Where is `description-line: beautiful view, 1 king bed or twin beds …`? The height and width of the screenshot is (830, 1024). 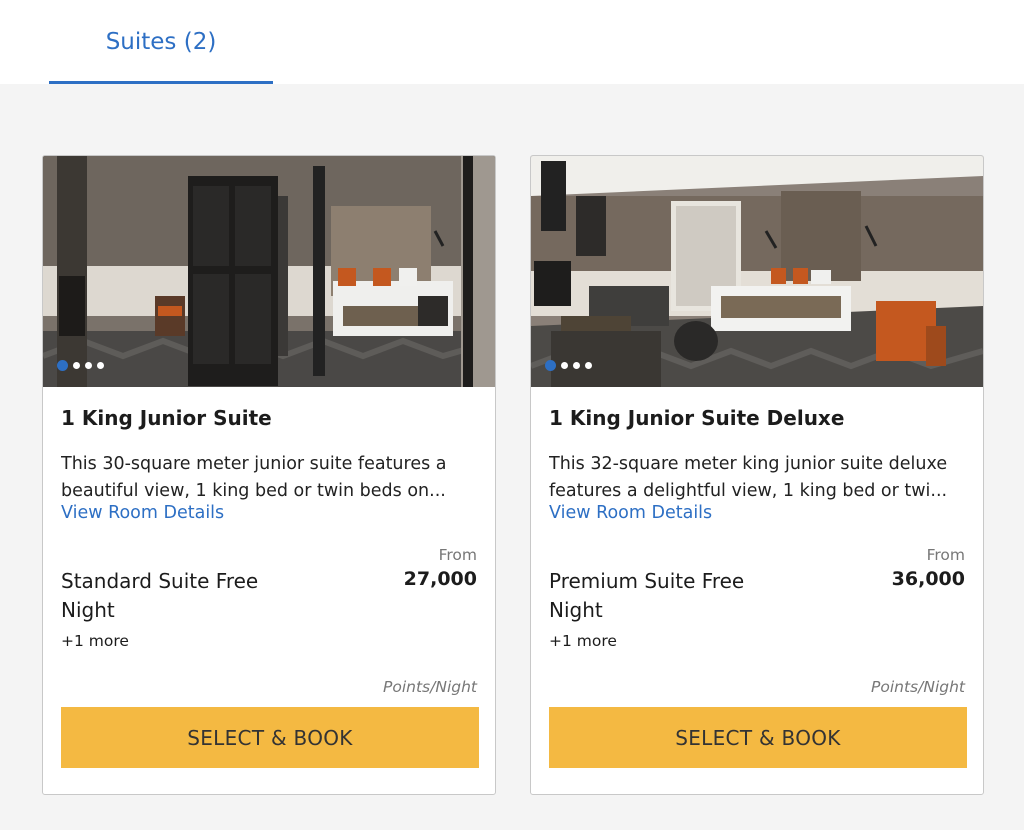
description-line: beautiful view, 1 king bed or twin beds … is located at coordinates (253, 491).